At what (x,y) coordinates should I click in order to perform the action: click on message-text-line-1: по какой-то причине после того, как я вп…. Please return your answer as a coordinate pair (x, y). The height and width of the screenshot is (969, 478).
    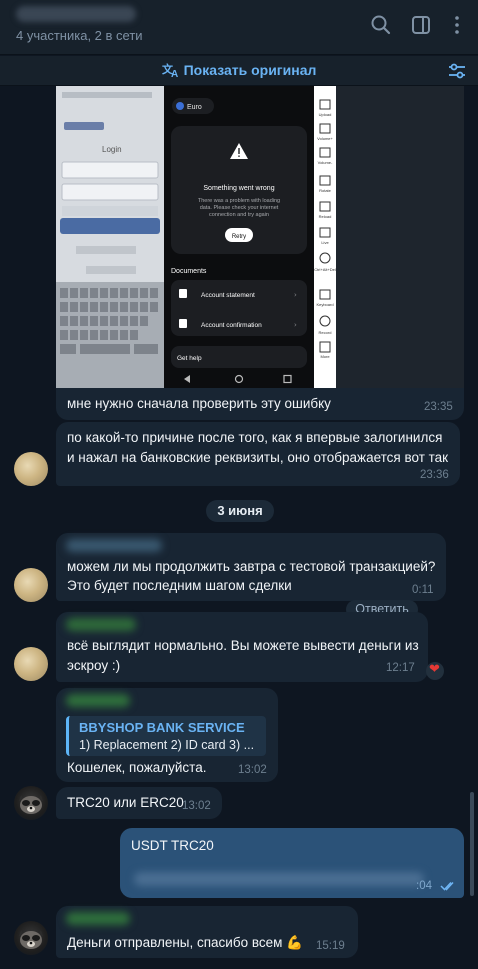
    Looking at the image, I should click on (255, 437).